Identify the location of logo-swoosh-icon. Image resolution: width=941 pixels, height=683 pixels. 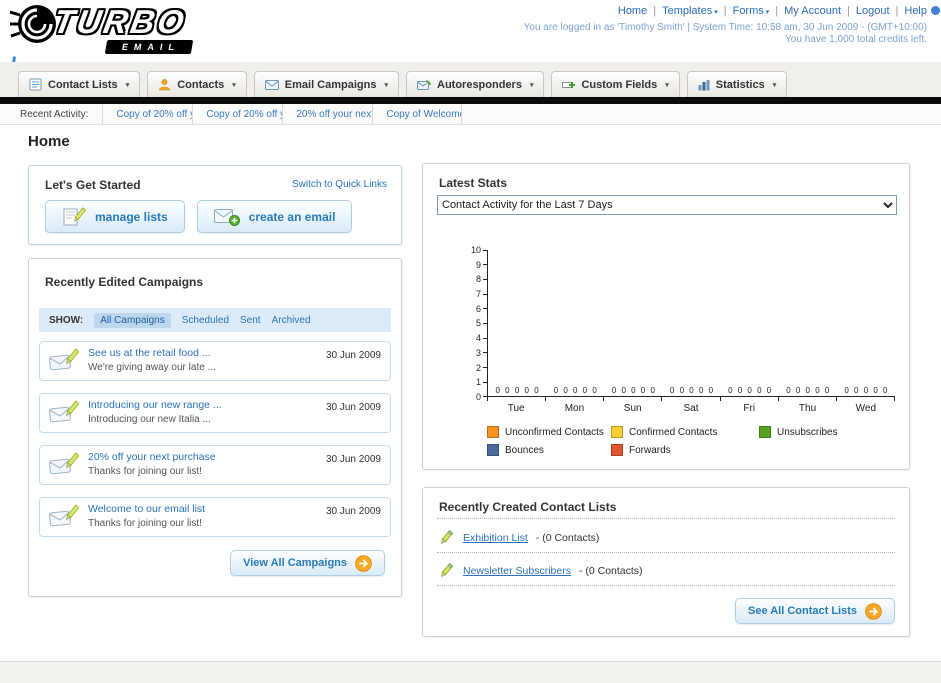
(32, 24).